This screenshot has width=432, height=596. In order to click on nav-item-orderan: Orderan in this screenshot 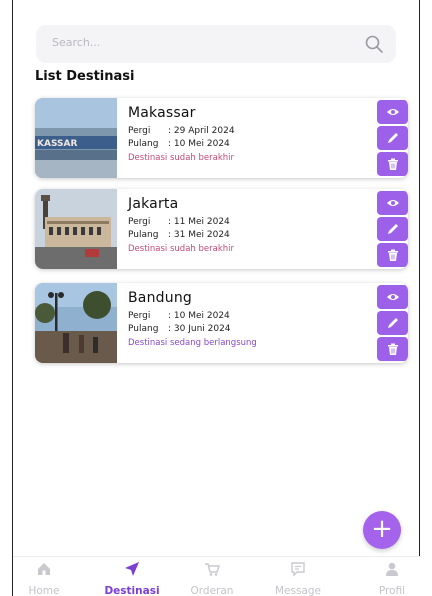, I will do `click(212, 578)`.